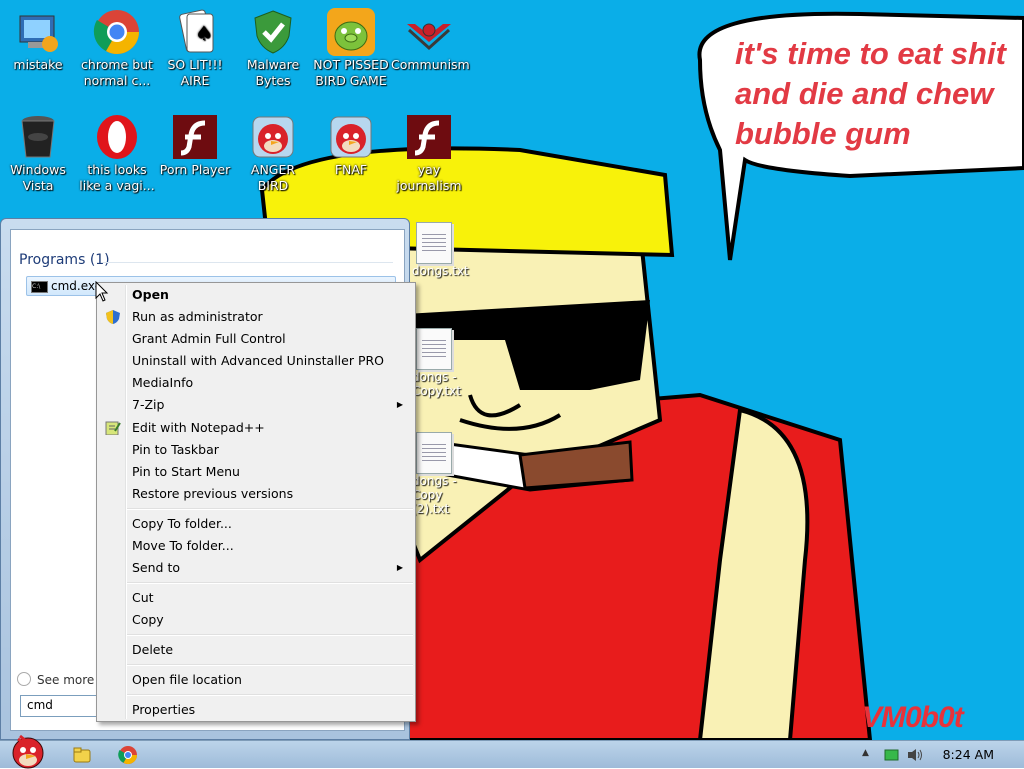 This screenshot has height=769, width=1024. What do you see at coordinates (148, 404) in the screenshot?
I see `menu-item-label: 7-Zip` at bounding box center [148, 404].